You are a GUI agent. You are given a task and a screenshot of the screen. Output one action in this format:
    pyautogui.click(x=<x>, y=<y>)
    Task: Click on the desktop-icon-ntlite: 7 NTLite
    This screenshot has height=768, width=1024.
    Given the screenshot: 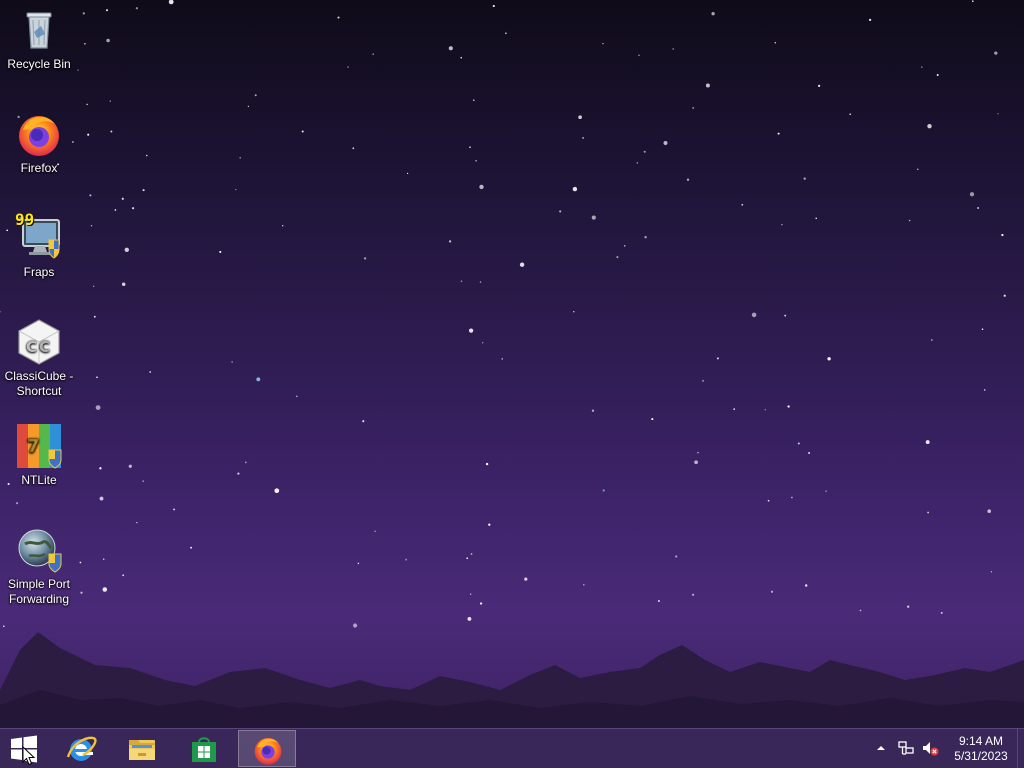 What is the action you would take?
    pyautogui.click(x=39, y=455)
    